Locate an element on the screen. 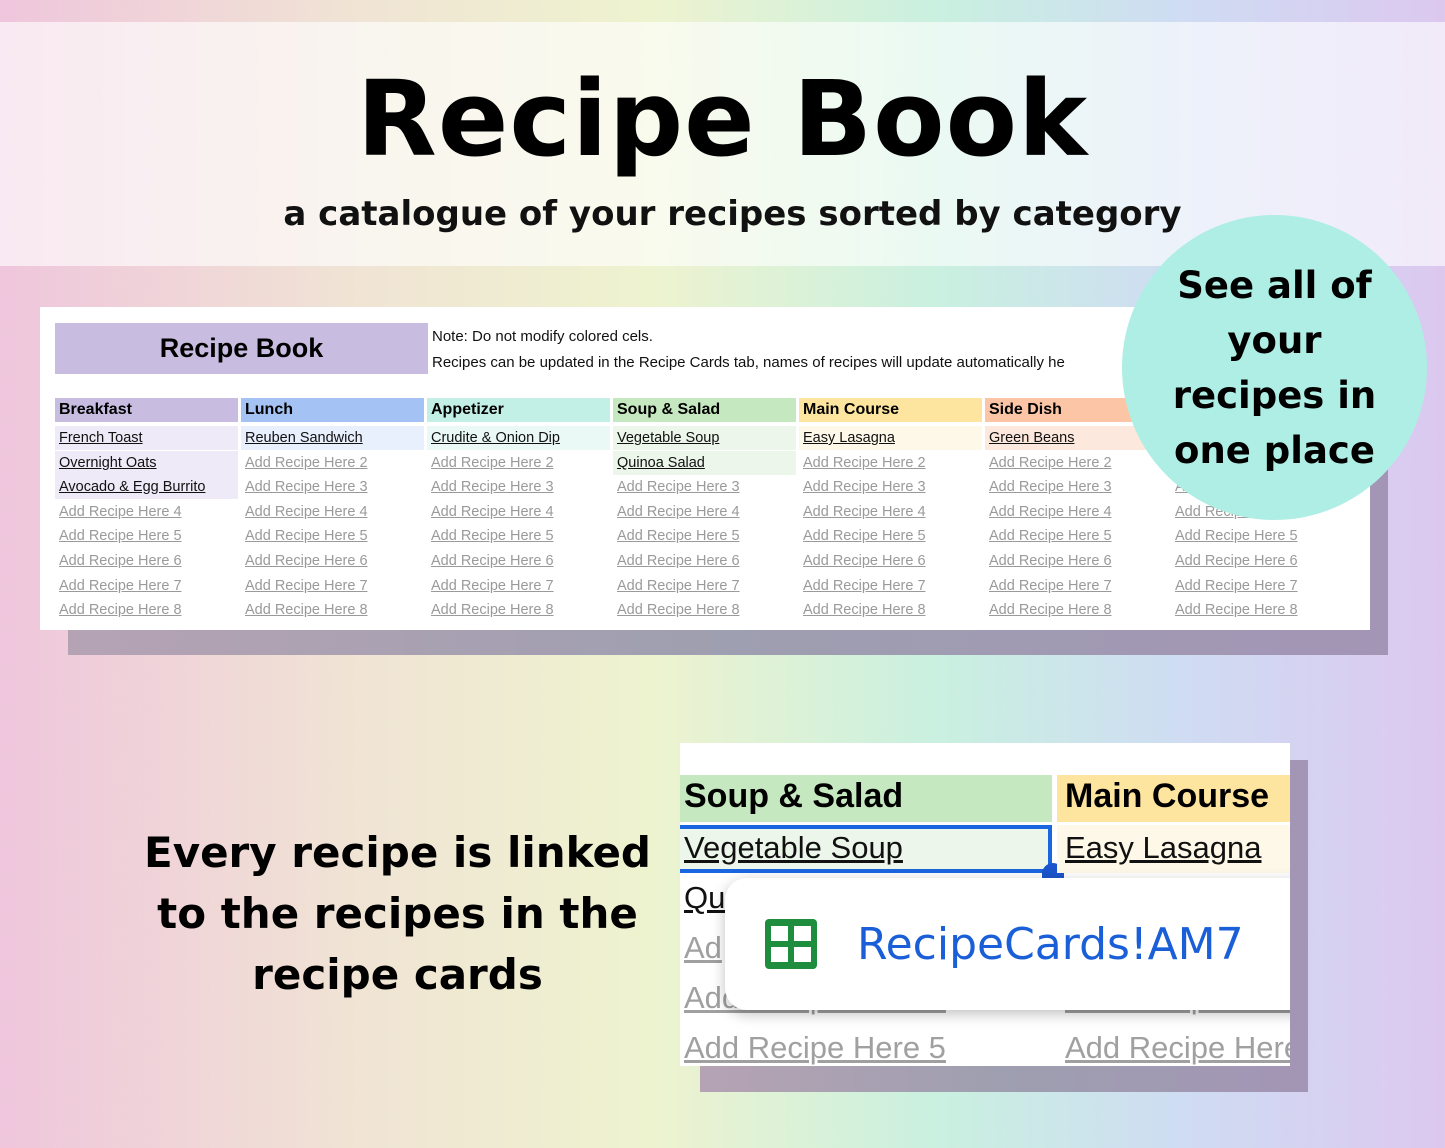 The width and height of the screenshot is (1445, 1148). column-header: Appetizer is located at coordinates (518, 410).